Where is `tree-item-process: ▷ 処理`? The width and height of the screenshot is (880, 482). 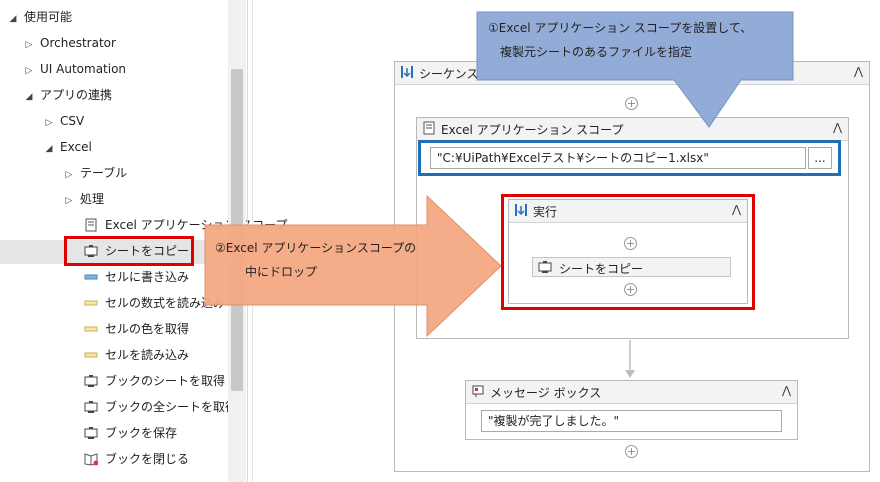 tree-item-process: ▷ 処理 is located at coordinates (84, 199).